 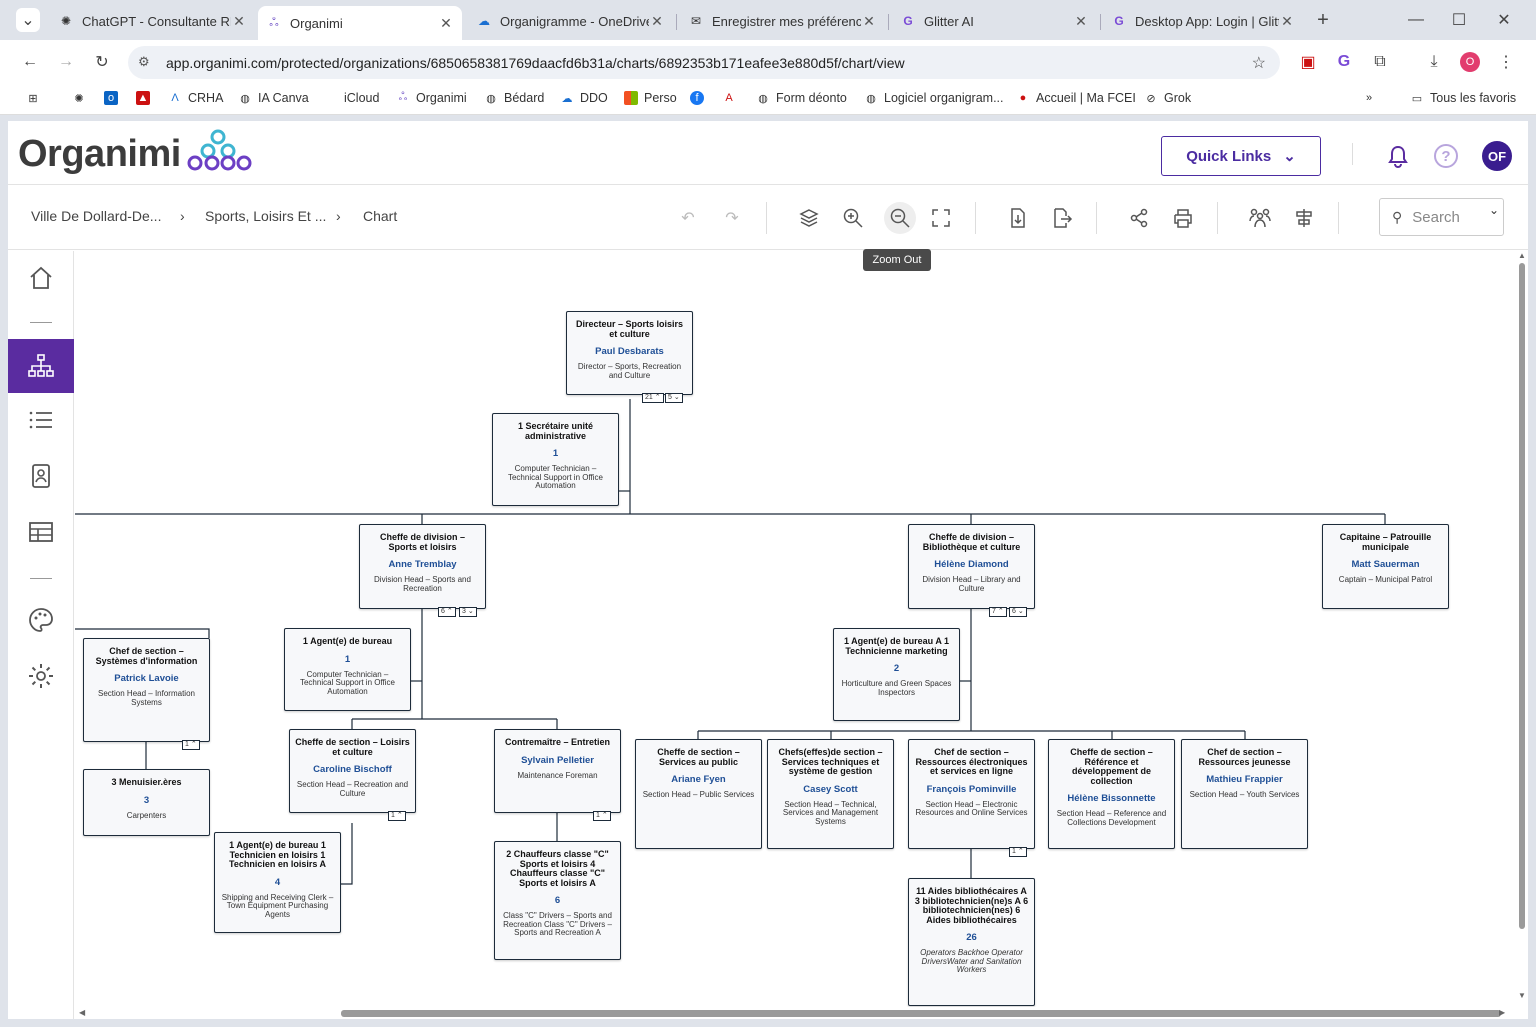 What do you see at coordinates (900, 218) in the screenshot?
I see `zoom-out-icon` at bounding box center [900, 218].